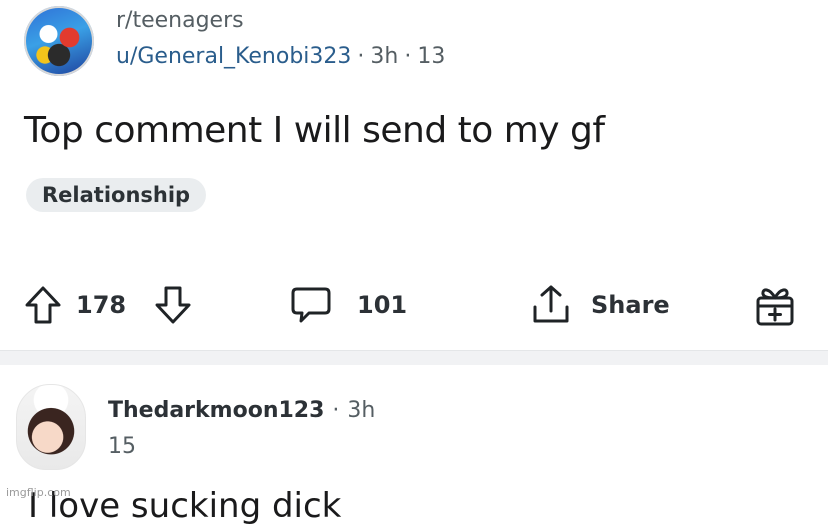 This screenshot has width=828, height=526. What do you see at coordinates (431, 56) in the screenshot?
I see `post-extra: 13` at bounding box center [431, 56].